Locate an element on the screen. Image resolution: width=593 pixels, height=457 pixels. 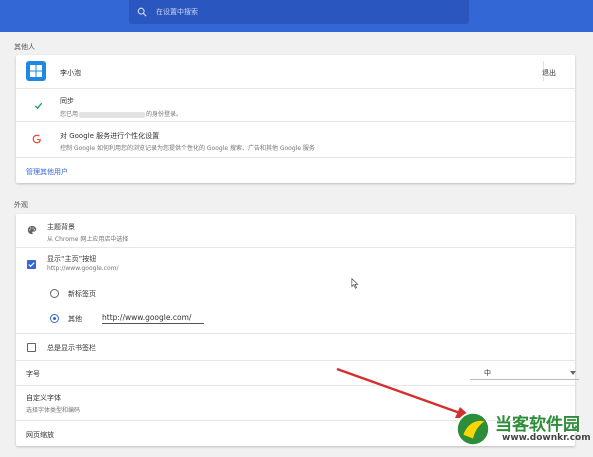
google-g-icon is located at coordinates (36, 139).